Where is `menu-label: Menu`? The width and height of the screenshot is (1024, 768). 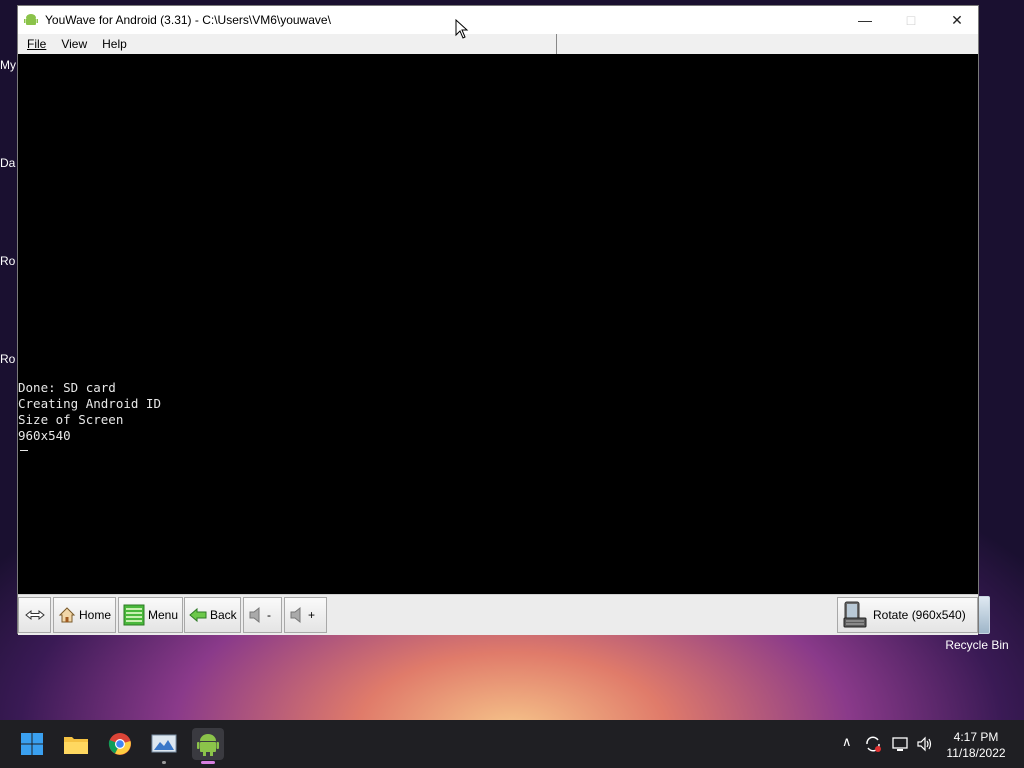
menu-label: Menu is located at coordinates (163, 615).